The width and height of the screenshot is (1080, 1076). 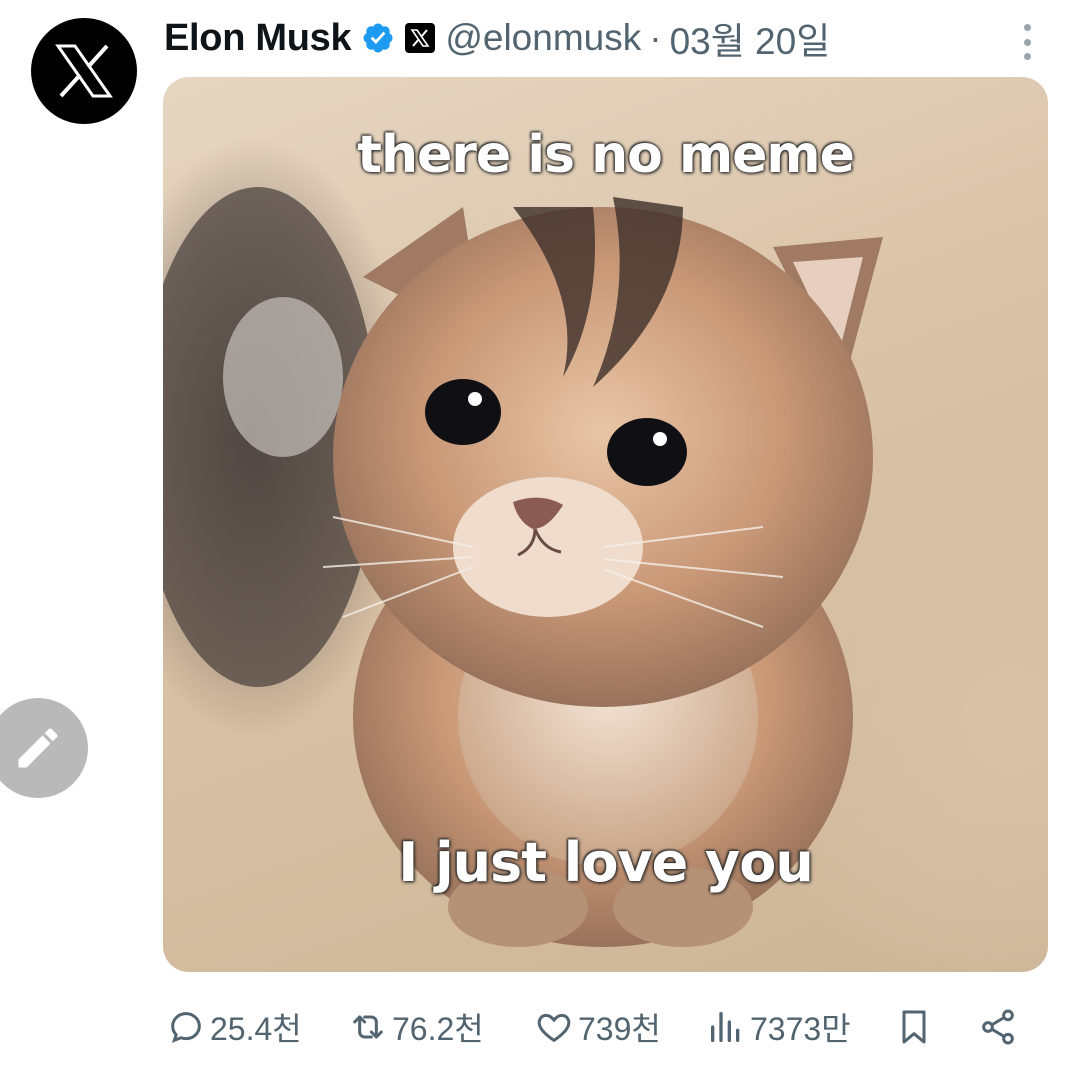 I want to click on view-count: 7373만, so click(x=800, y=1029).